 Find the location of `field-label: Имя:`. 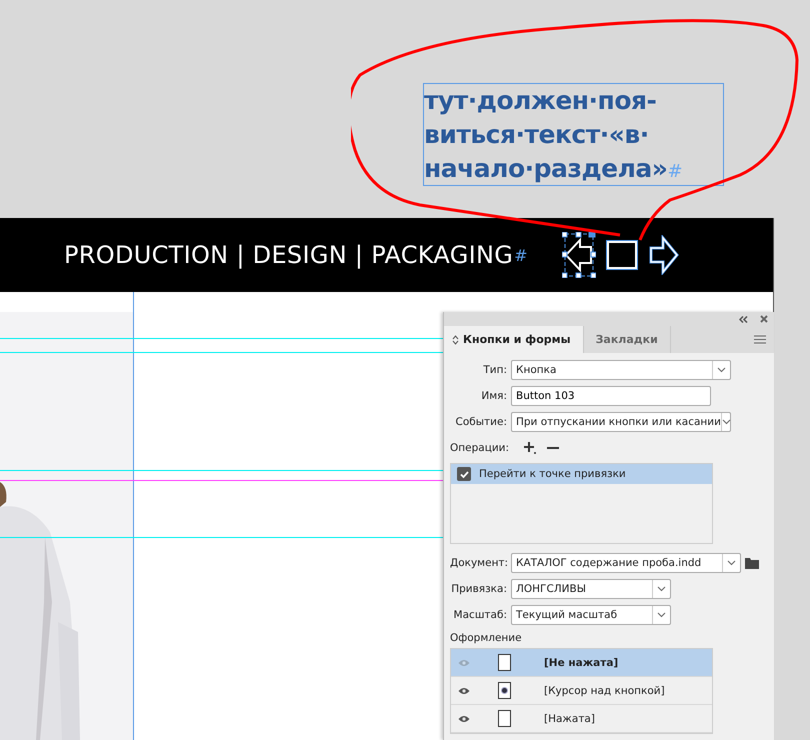

field-label: Имя: is located at coordinates (493, 396).